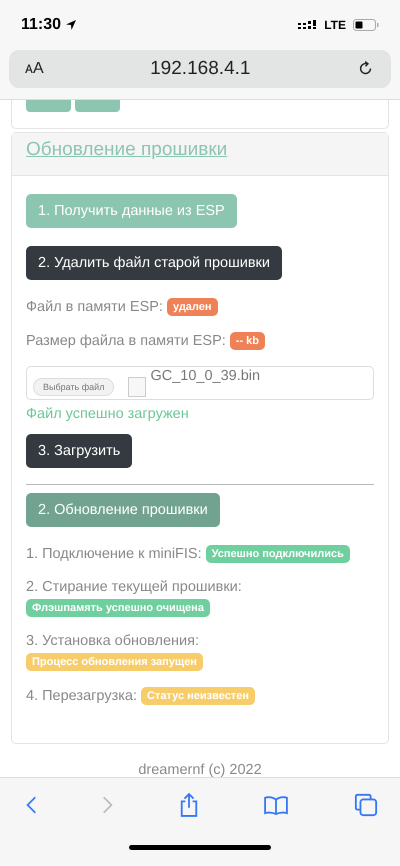  I want to click on book-icon, so click(276, 805).